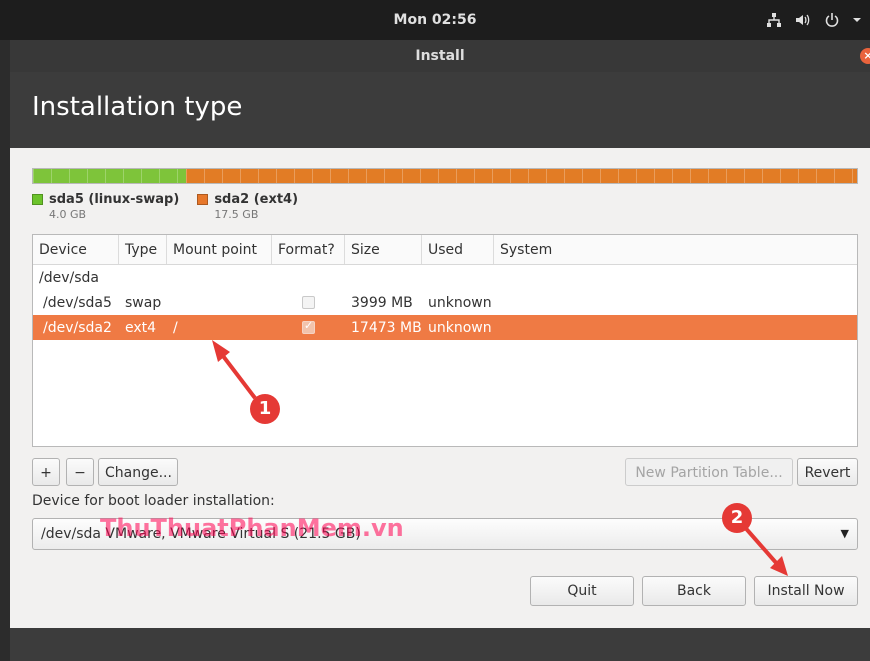 The height and width of the screenshot is (661, 870). I want to click on column-header-format: Format?, so click(308, 249).